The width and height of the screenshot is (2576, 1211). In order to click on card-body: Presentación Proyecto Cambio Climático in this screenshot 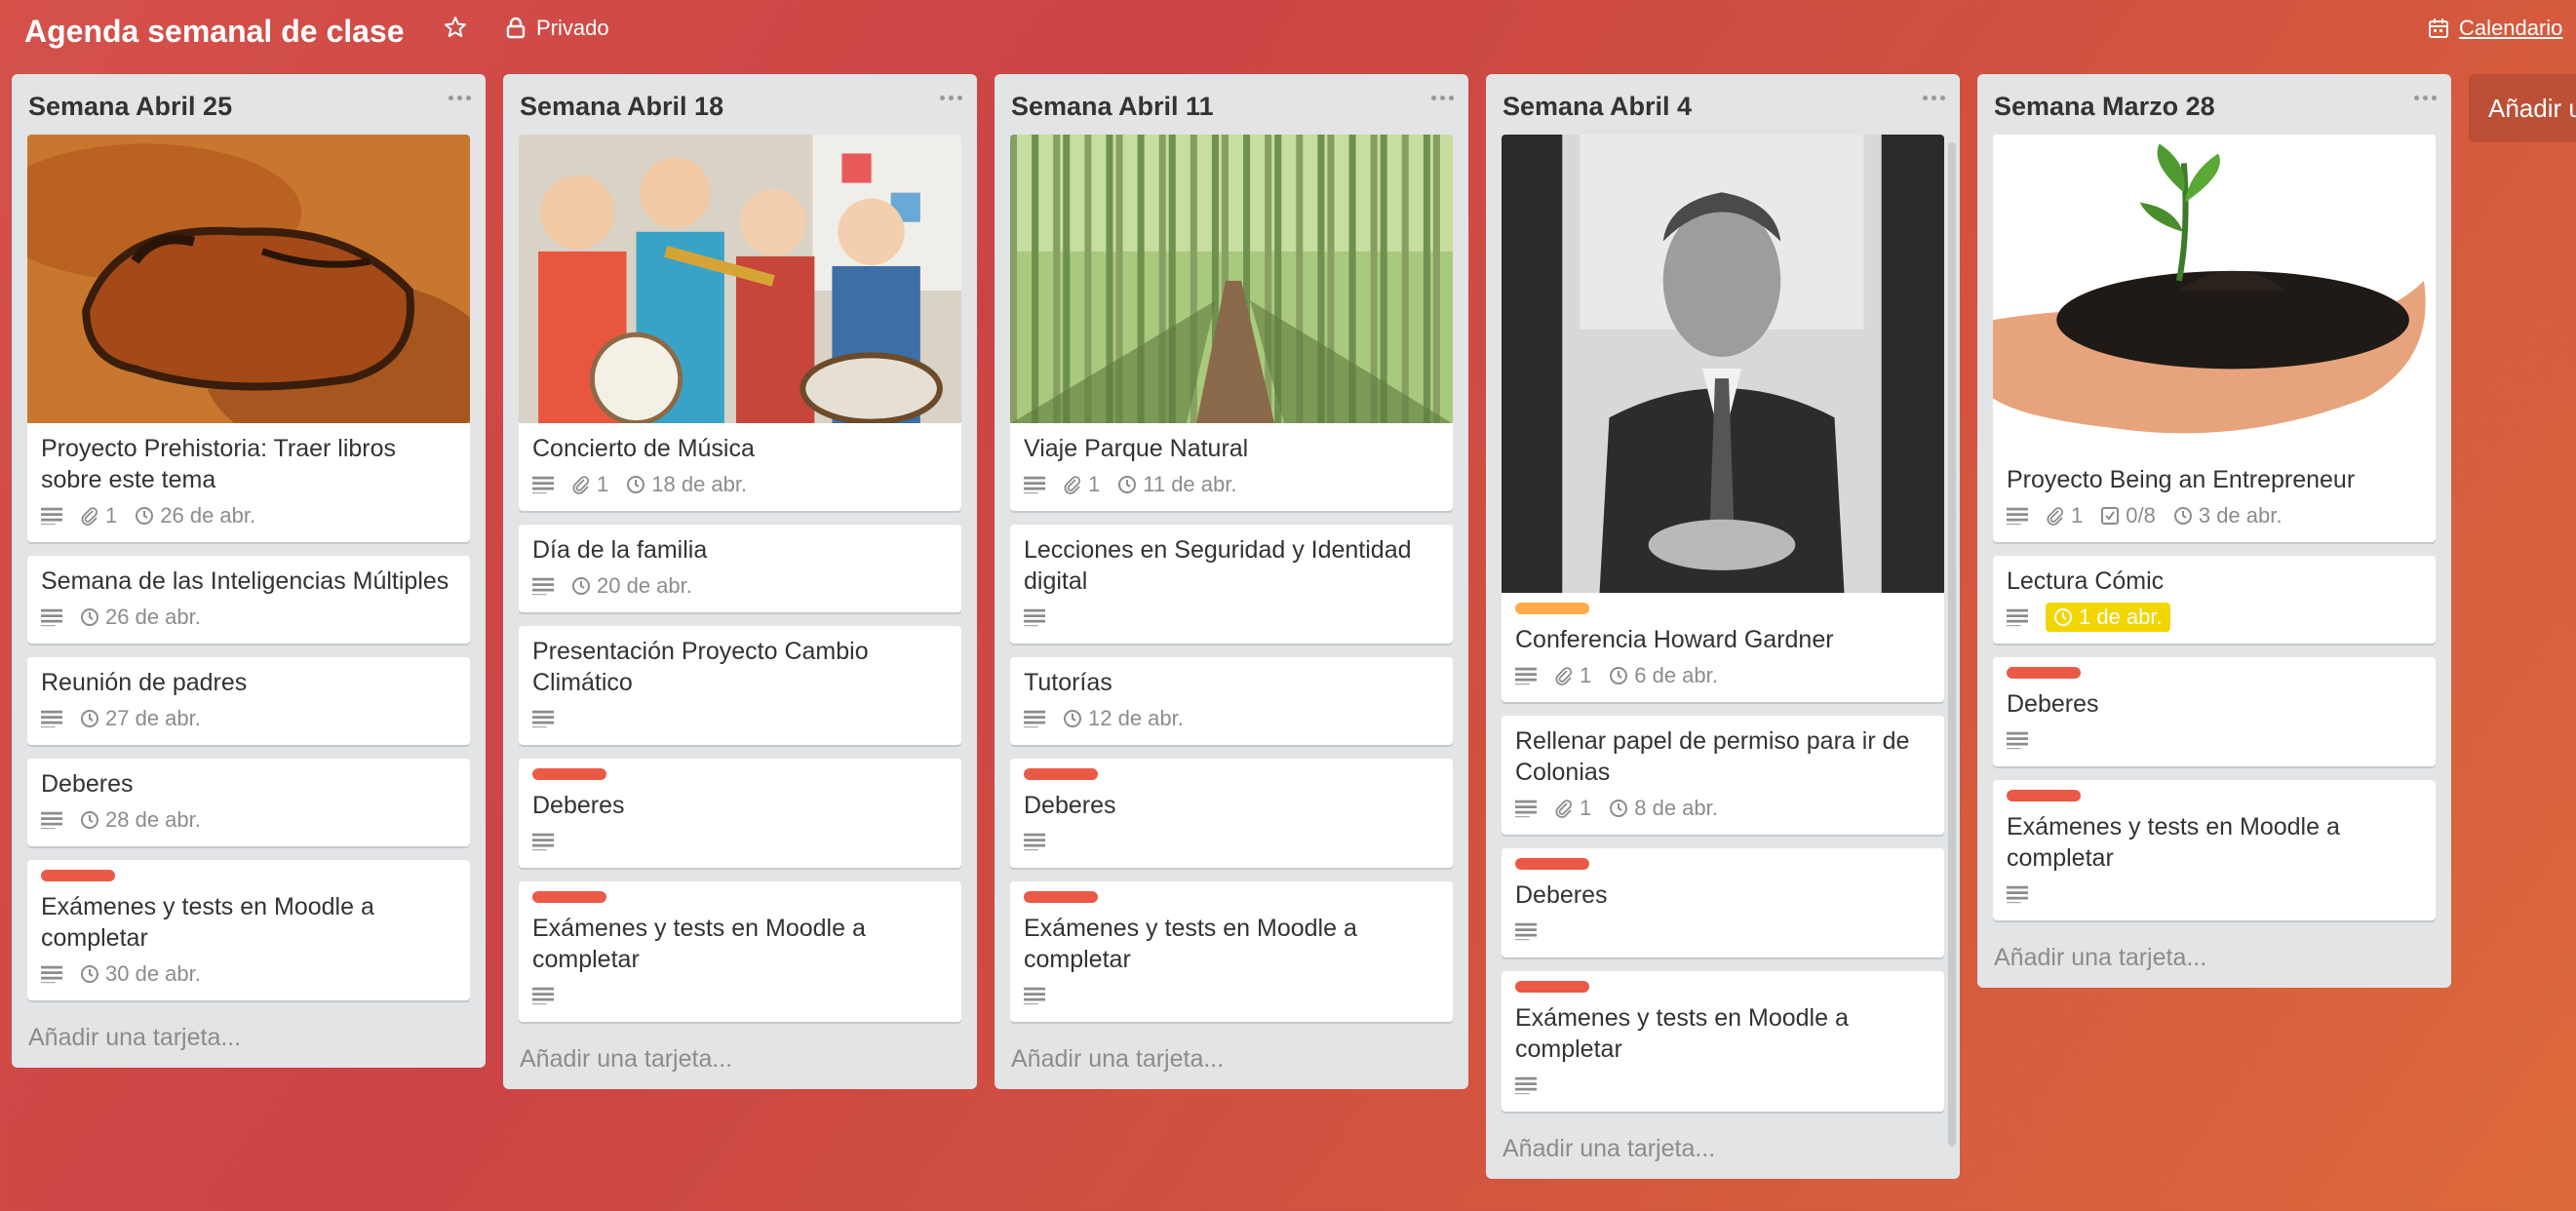, I will do `click(740, 685)`.